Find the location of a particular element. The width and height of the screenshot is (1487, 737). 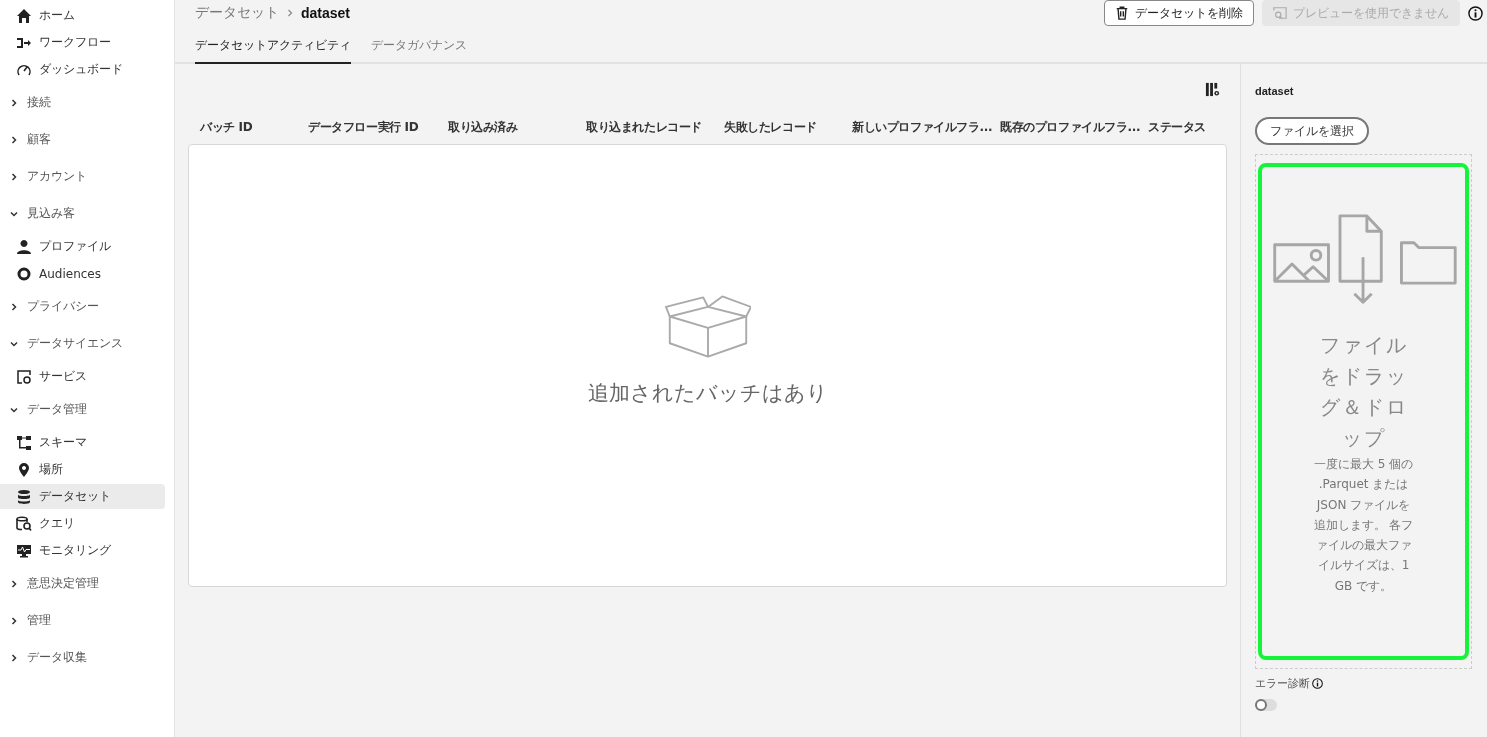

sidebar-item: プロファイル is located at coordinates (82, 246).